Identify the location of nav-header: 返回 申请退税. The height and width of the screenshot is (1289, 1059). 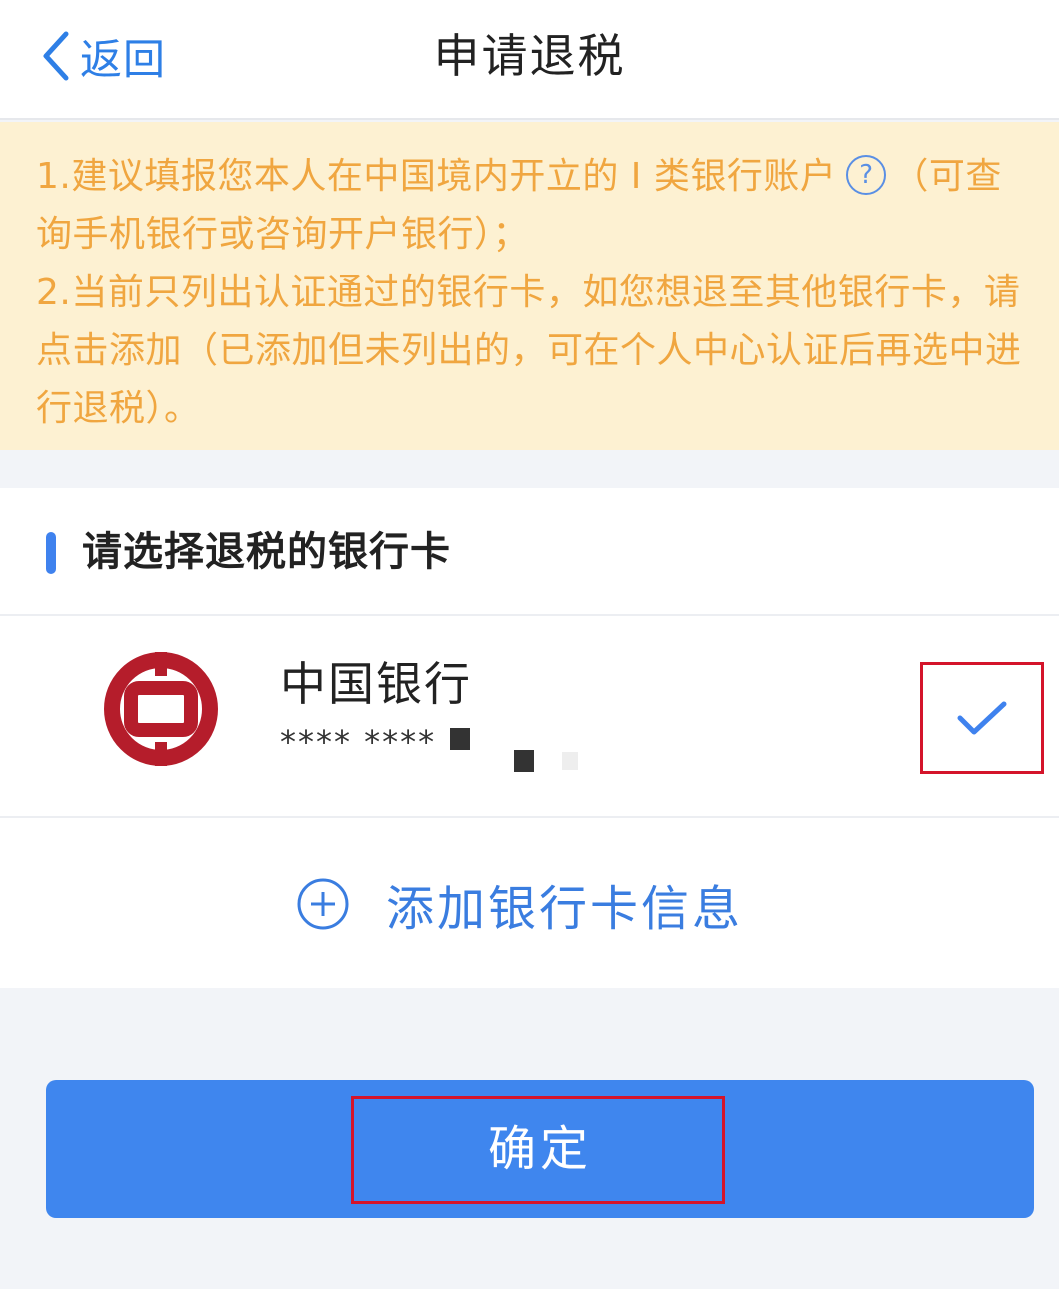
(529, 60).